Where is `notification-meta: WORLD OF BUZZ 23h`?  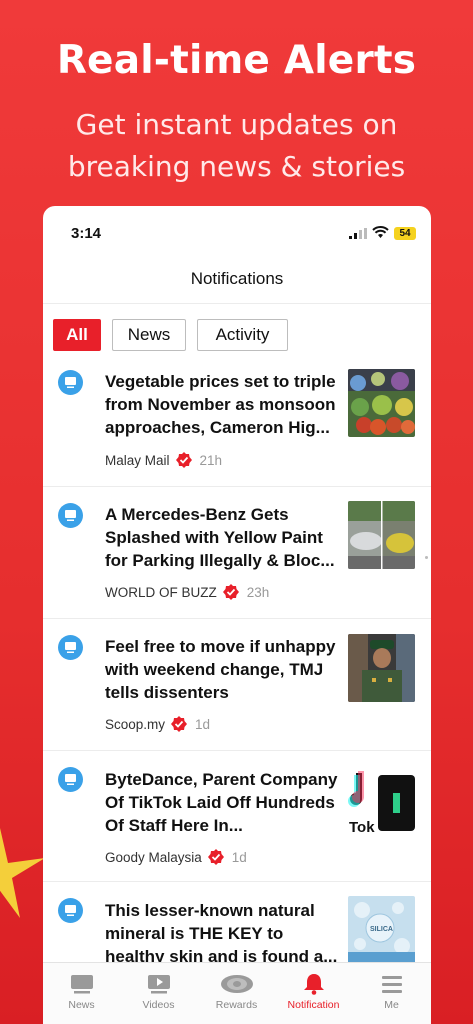 notification-meta: WORLD OF BUZZ 23h is located at coordinates (187, 592).